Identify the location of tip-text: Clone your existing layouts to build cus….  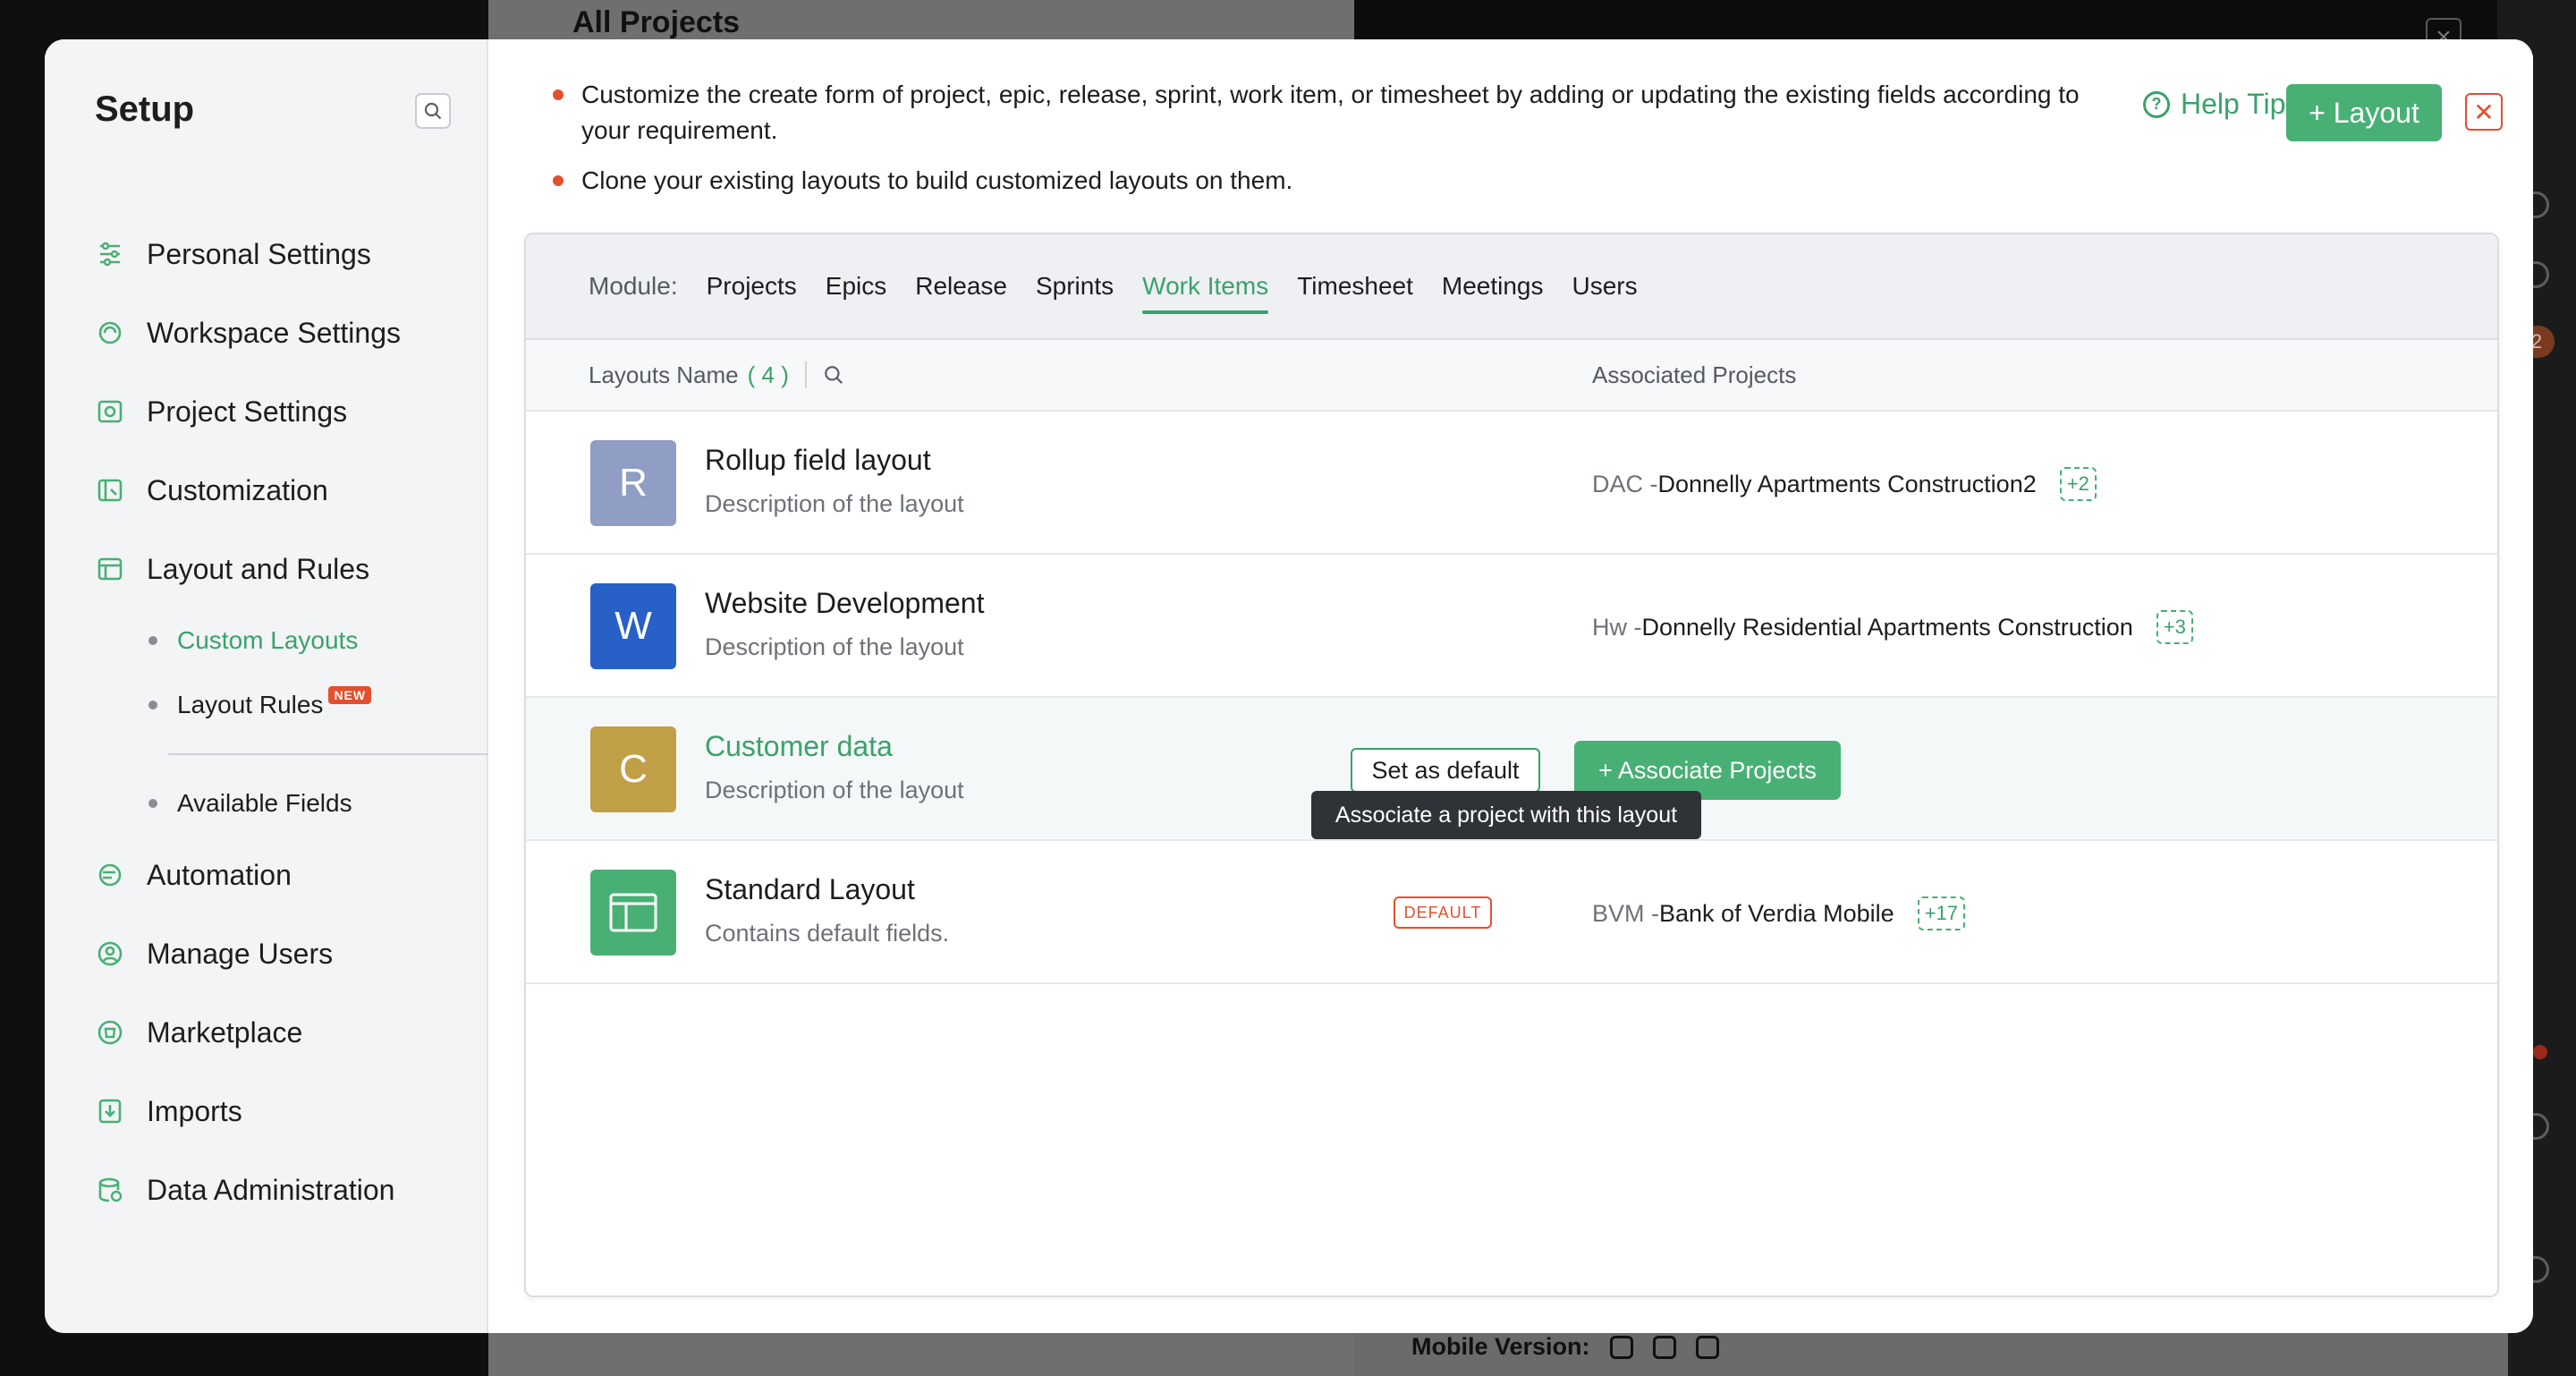
(937, 180).